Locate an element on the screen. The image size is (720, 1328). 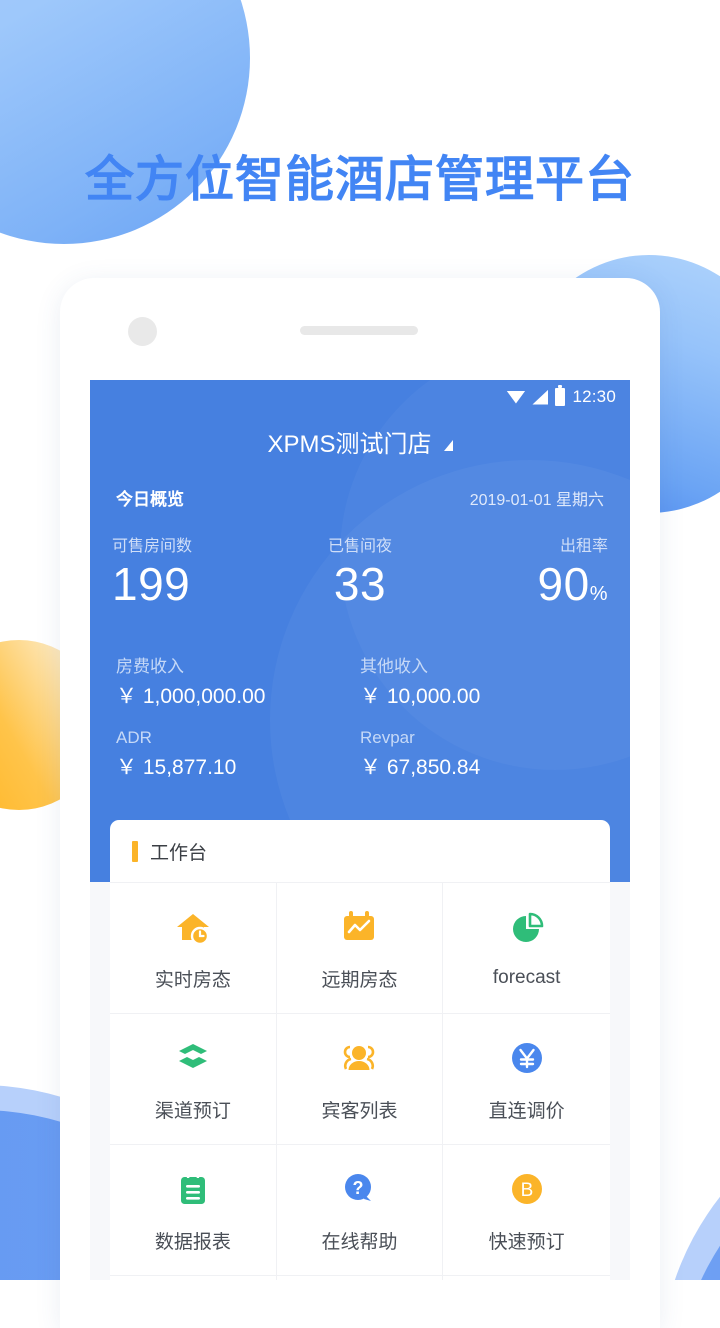
overview-header: 今日概览 2019-01-01 星期六 is located at coordinates (360, 484).